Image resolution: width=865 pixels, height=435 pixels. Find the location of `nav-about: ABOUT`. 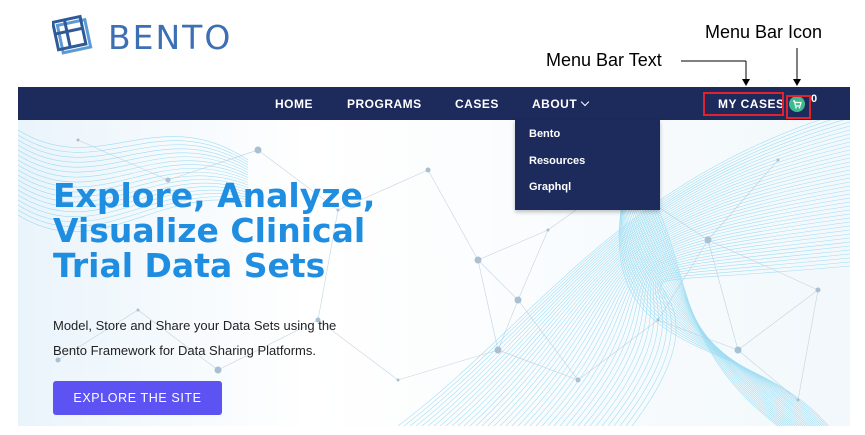

nav-about: ABOUT is located at coordinates (561, 104).